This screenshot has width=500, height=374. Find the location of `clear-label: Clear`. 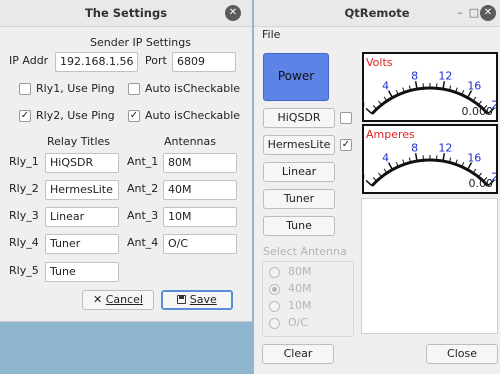

clear-label: Clear is located at coordinates (298, 353).